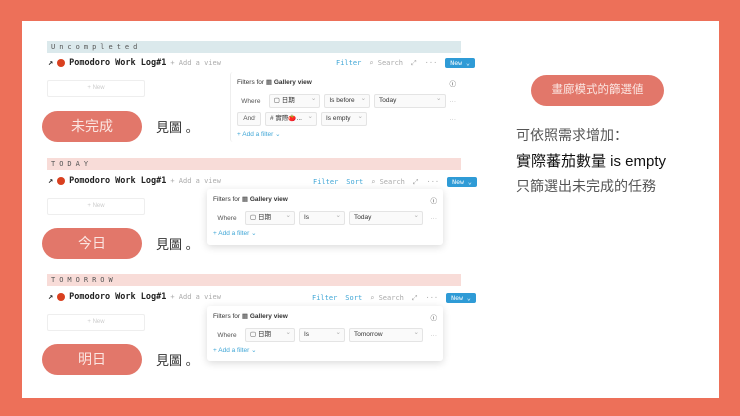 The width and height of the screenshot is (740, 416). I want to click on section-band: Uncompleted, so click(254, 47).